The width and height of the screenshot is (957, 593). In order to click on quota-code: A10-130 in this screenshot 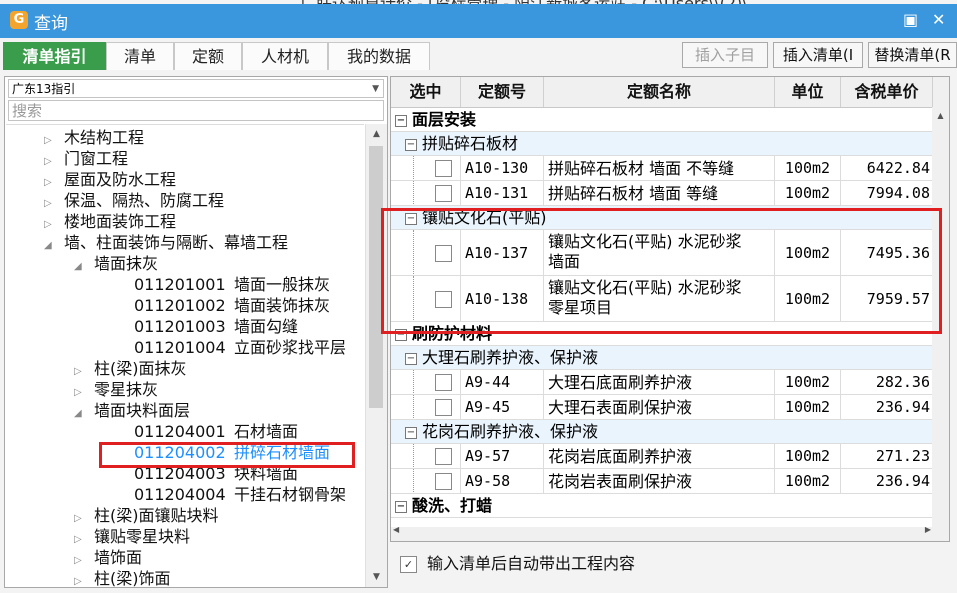, I will do `click(502, 168)`.